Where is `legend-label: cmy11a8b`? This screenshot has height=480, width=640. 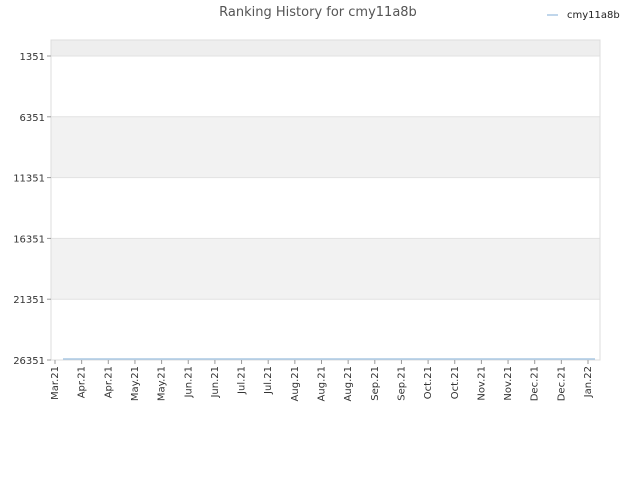
legend-label: cmy11a8b is located at coordinates (593, 15).